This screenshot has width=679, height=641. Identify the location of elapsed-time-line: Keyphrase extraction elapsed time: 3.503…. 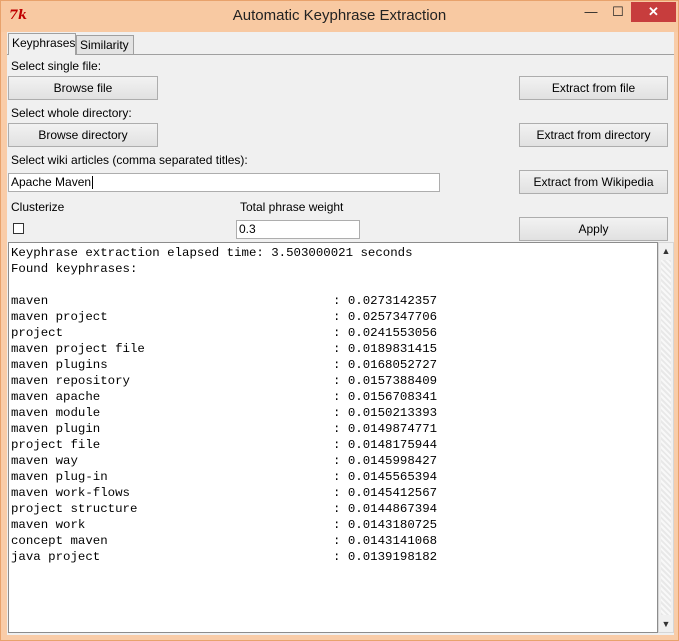
(212, 253).